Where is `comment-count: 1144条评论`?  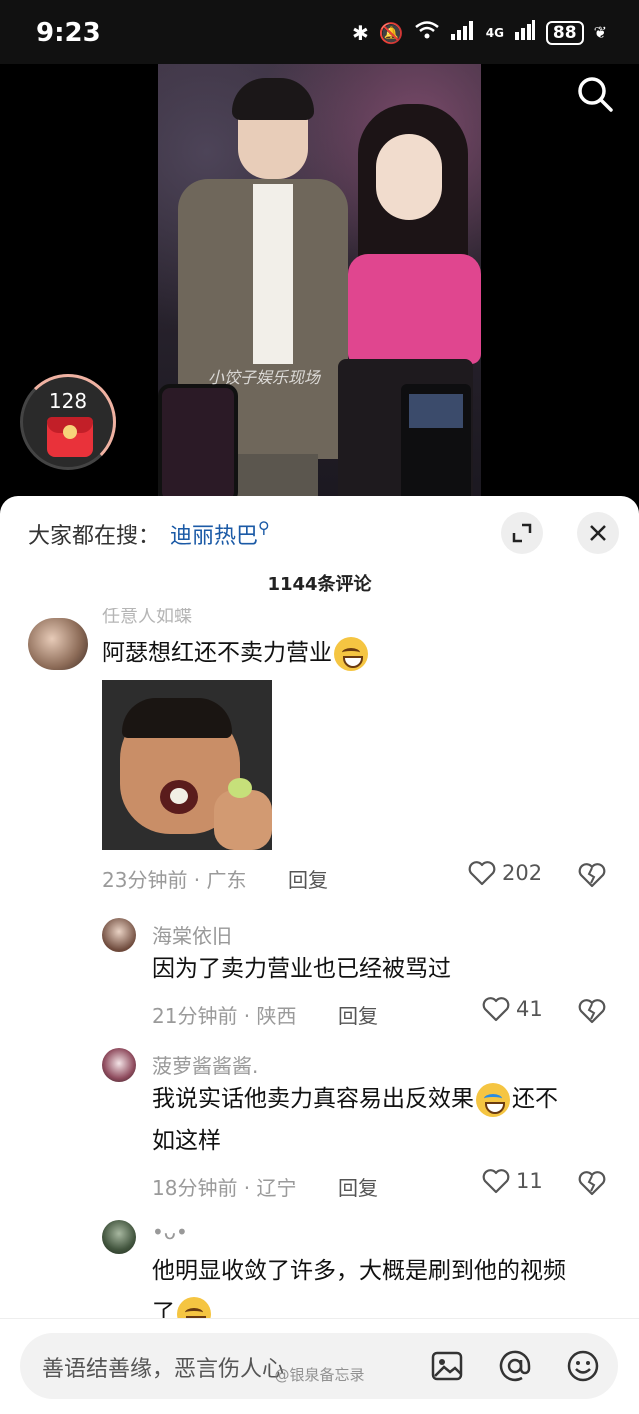 comment-count: 1144条评论 is located at coordinates (319, 584).